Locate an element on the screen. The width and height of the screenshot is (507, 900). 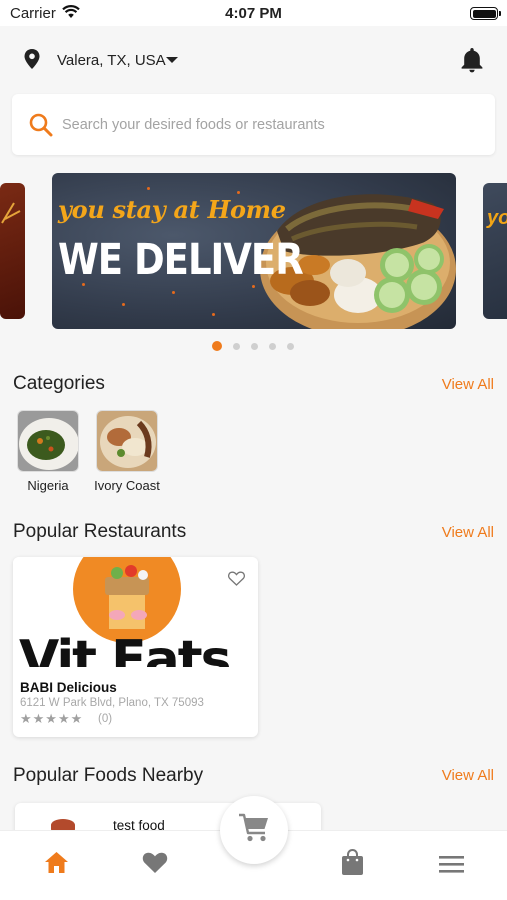
categories-view-all-link: View All is located at coordinates (468, 384).